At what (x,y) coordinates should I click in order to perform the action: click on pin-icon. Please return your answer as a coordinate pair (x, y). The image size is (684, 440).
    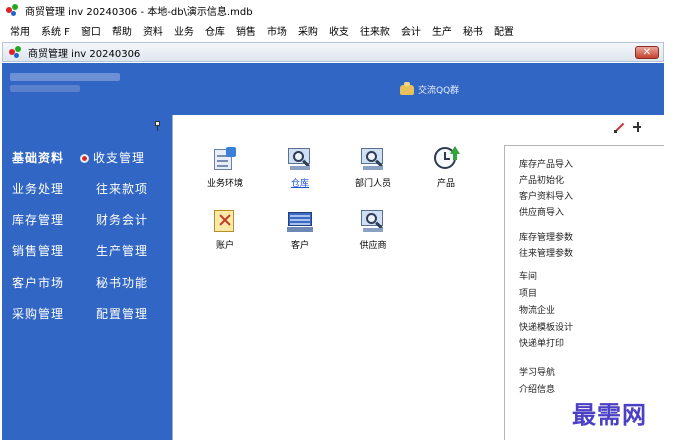
    Looking at the image, I should click on (157, 126).